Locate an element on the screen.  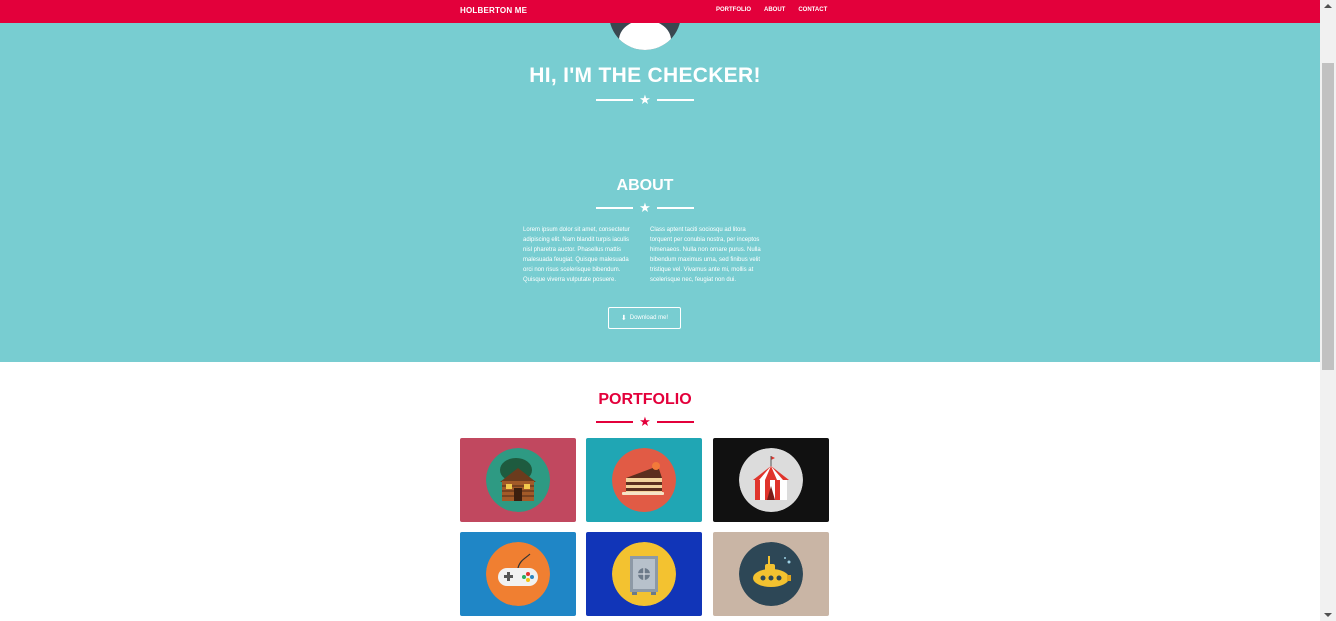
scrollbar-thumb is located at coordinates (1328, 216).